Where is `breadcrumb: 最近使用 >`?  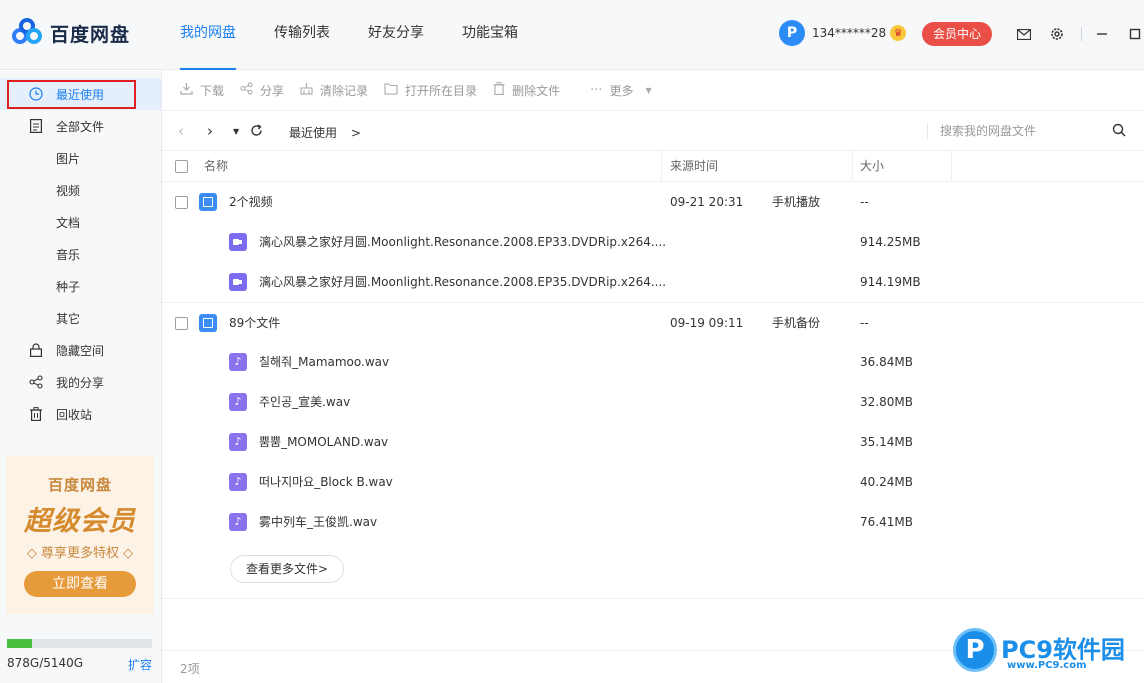 breadcrumb: 最近使用 > is located at coordinates (325, 132).